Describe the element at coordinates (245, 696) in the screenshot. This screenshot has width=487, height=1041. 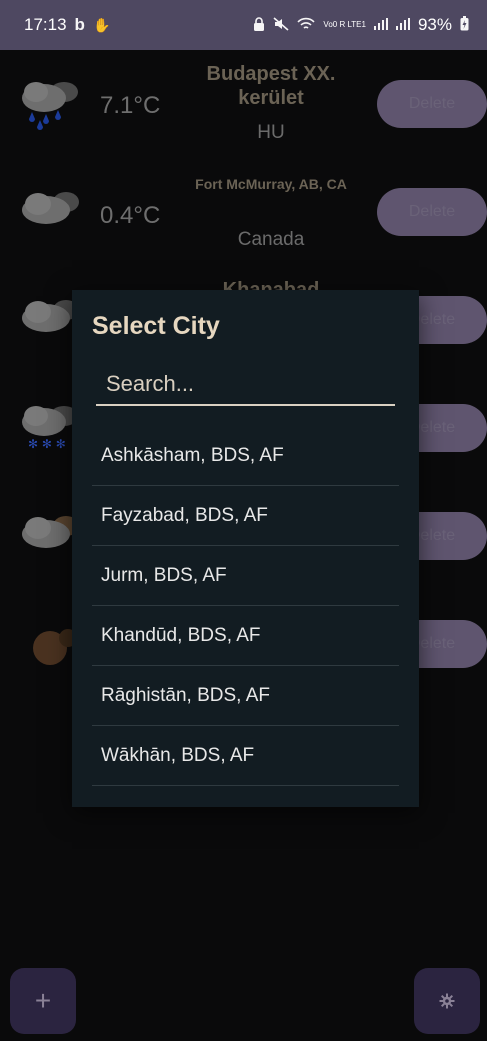
I see `city-list-item: Rāghistān, BDS, AF` at that location.